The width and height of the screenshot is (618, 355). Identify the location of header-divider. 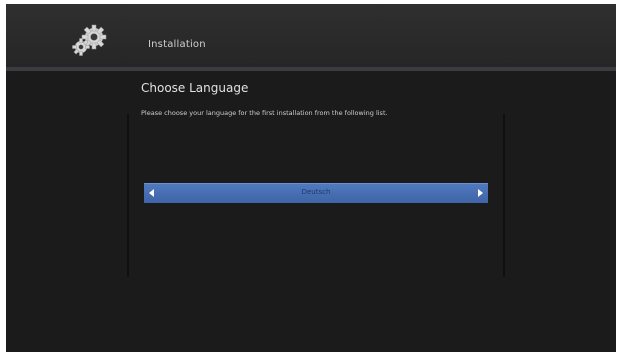
(311, 69).